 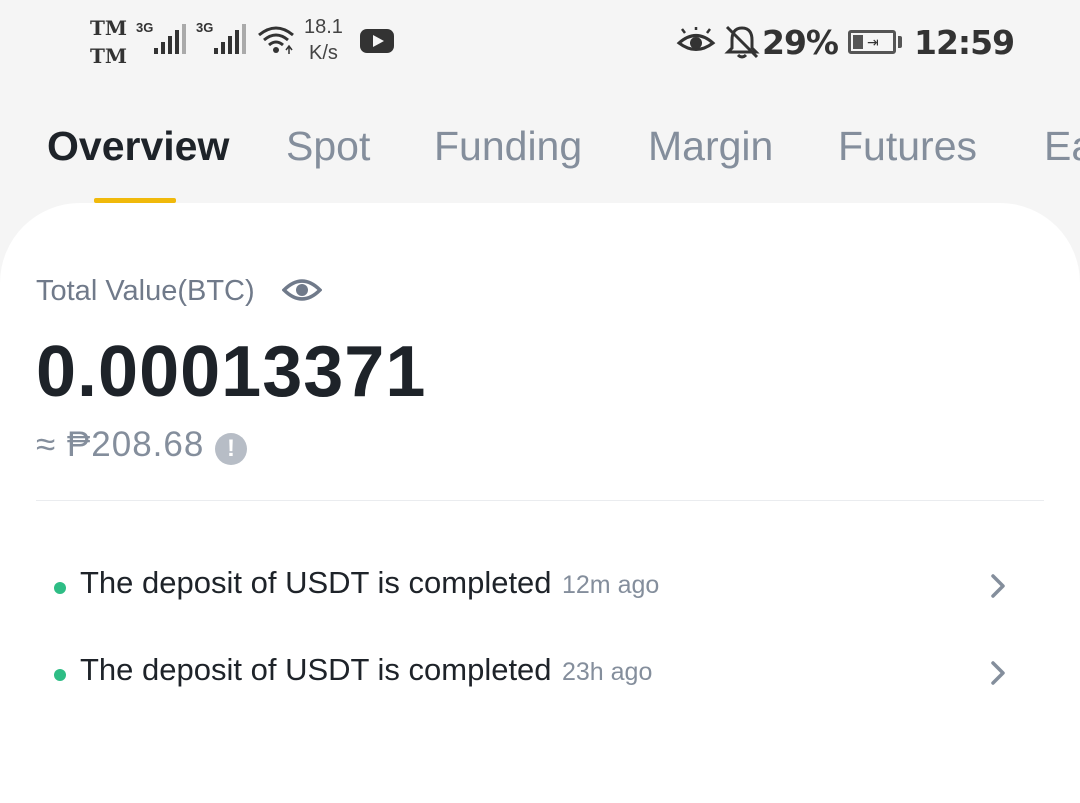 I want to click on tab-margin: Margin, so click(x=710, y=146).